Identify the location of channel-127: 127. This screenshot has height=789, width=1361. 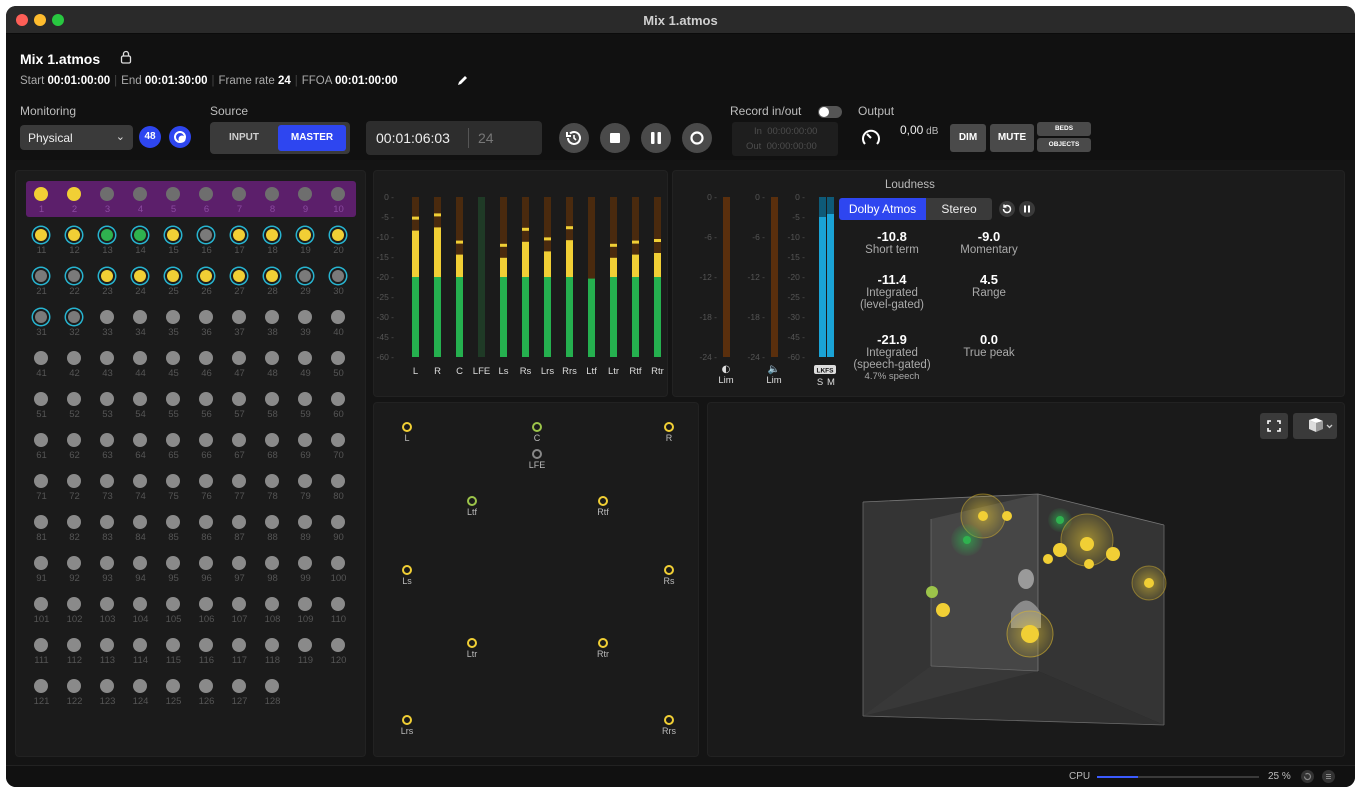
(239, 694).